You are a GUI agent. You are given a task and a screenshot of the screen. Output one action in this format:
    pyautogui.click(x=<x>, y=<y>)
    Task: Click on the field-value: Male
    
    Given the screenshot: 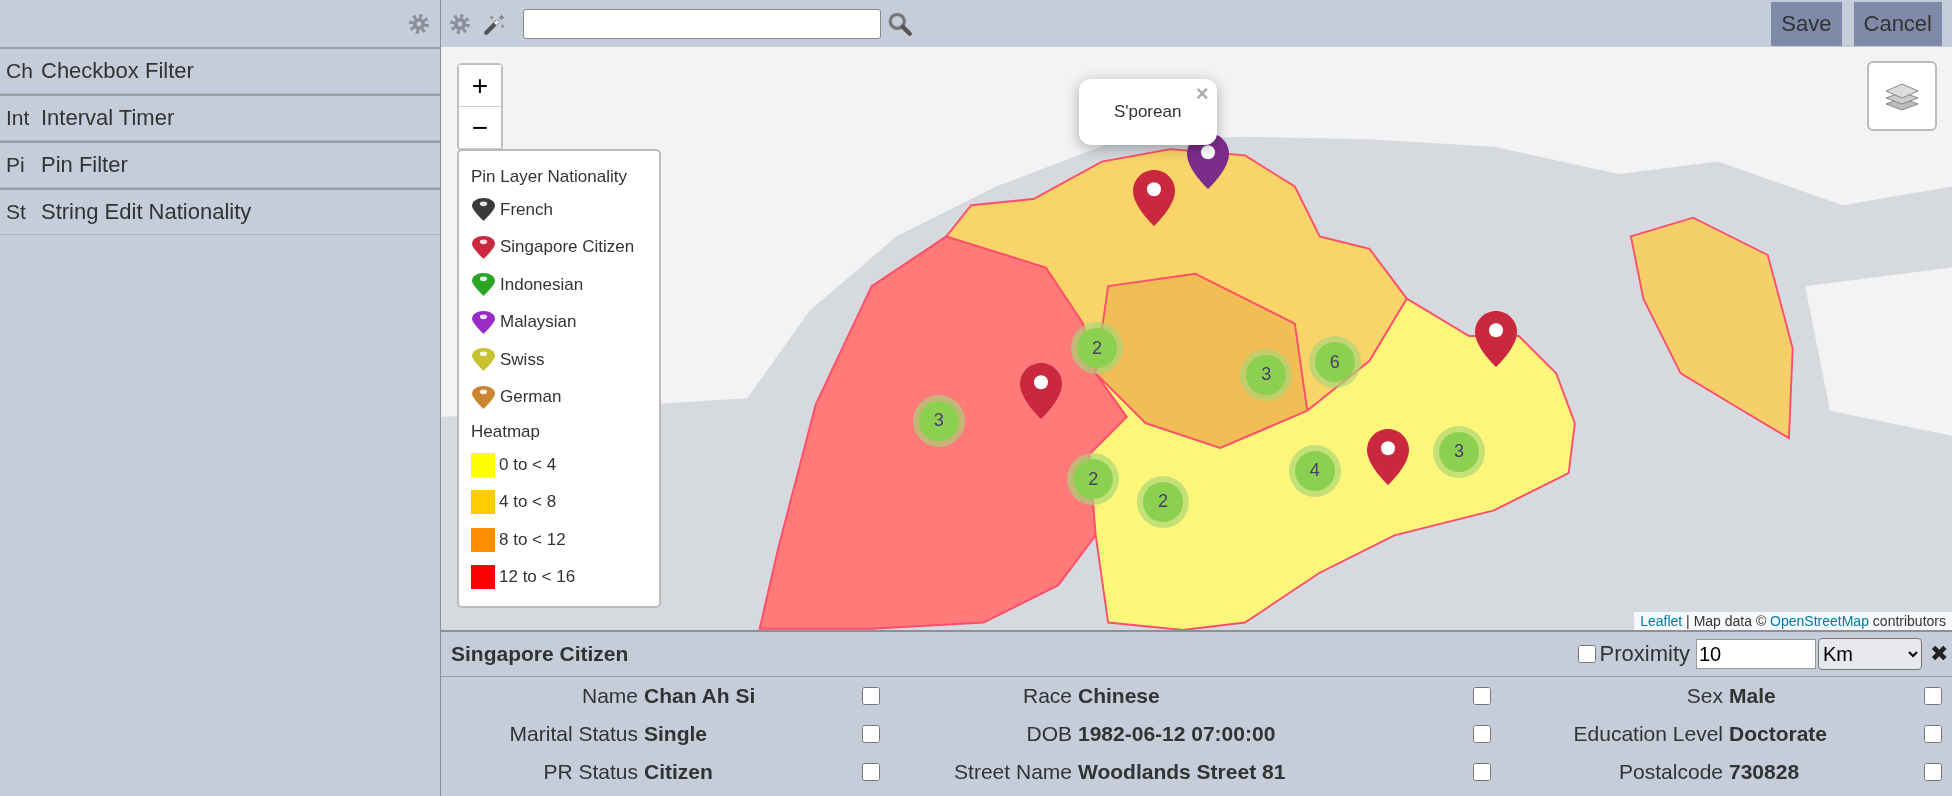 What is the action you would take?
    pyautogui.click(x=1752, y=696)
    